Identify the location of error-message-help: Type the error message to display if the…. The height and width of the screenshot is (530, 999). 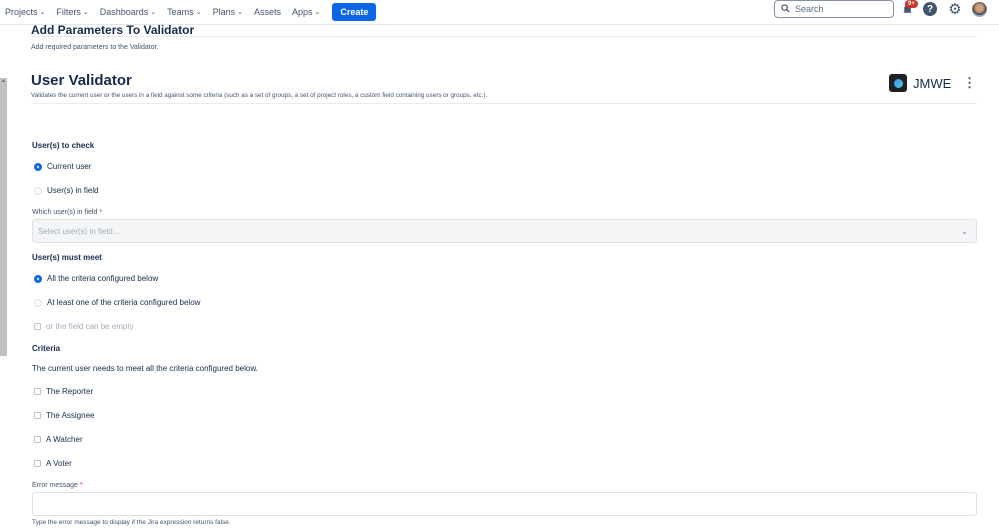
(131, 522).